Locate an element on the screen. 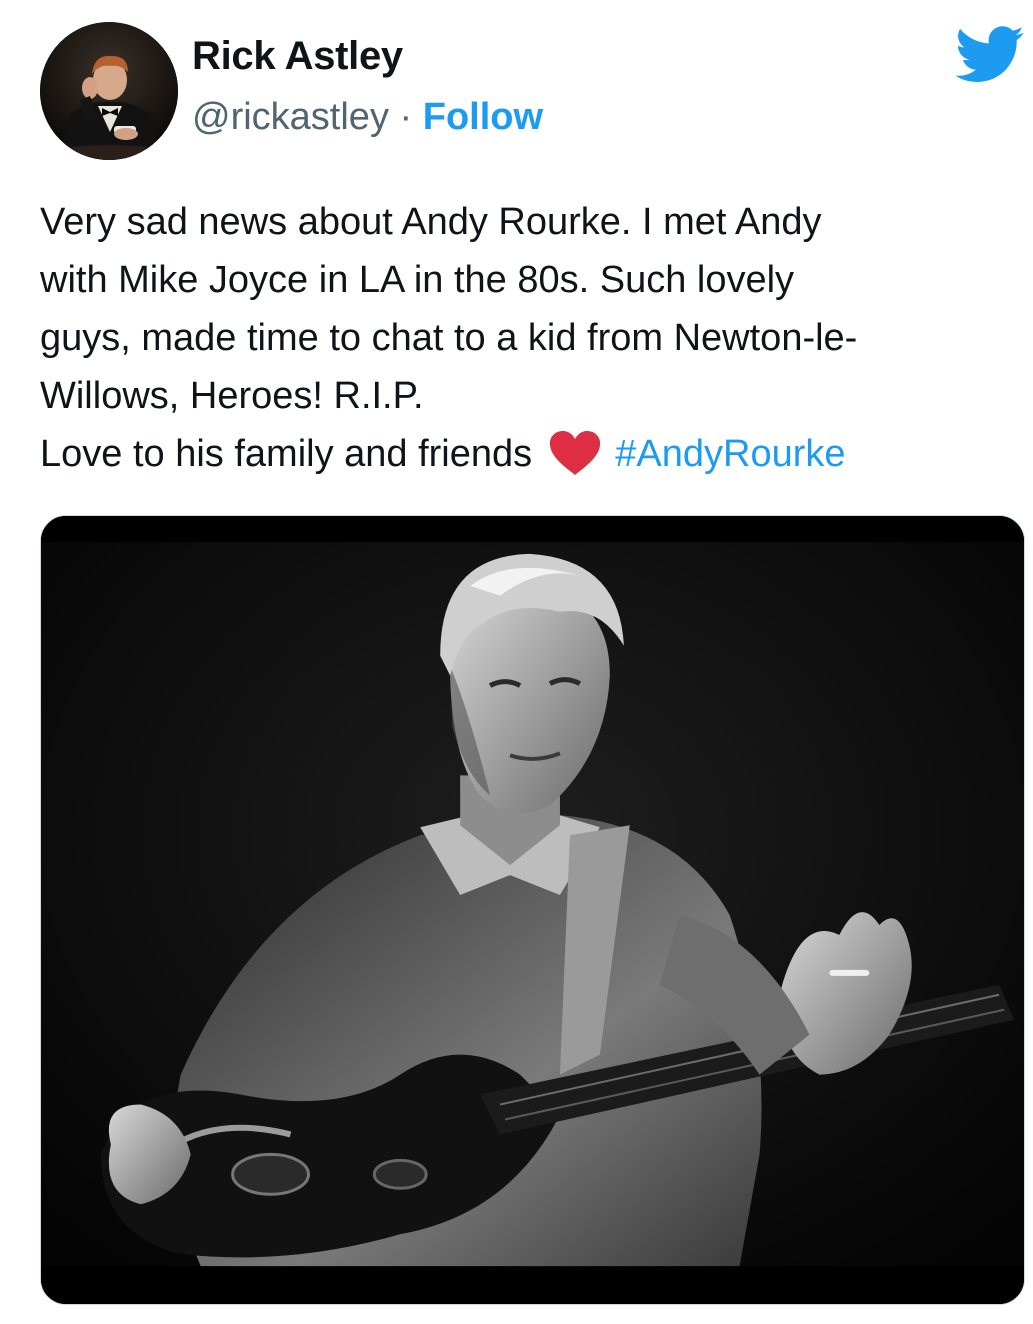 The width and height of the screenshot is (1033, 1324). follow-button: Follow is located at coordinates (483, 117).